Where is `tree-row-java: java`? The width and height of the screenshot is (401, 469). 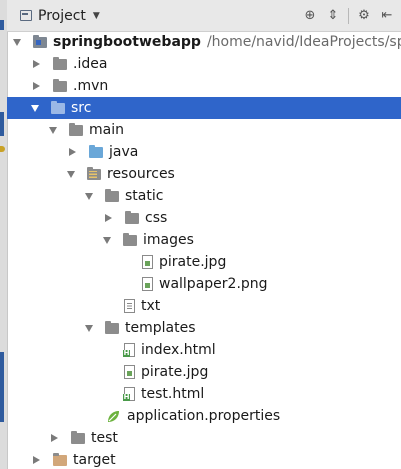
tree-row-java: java is located at coordinates (204, 152).